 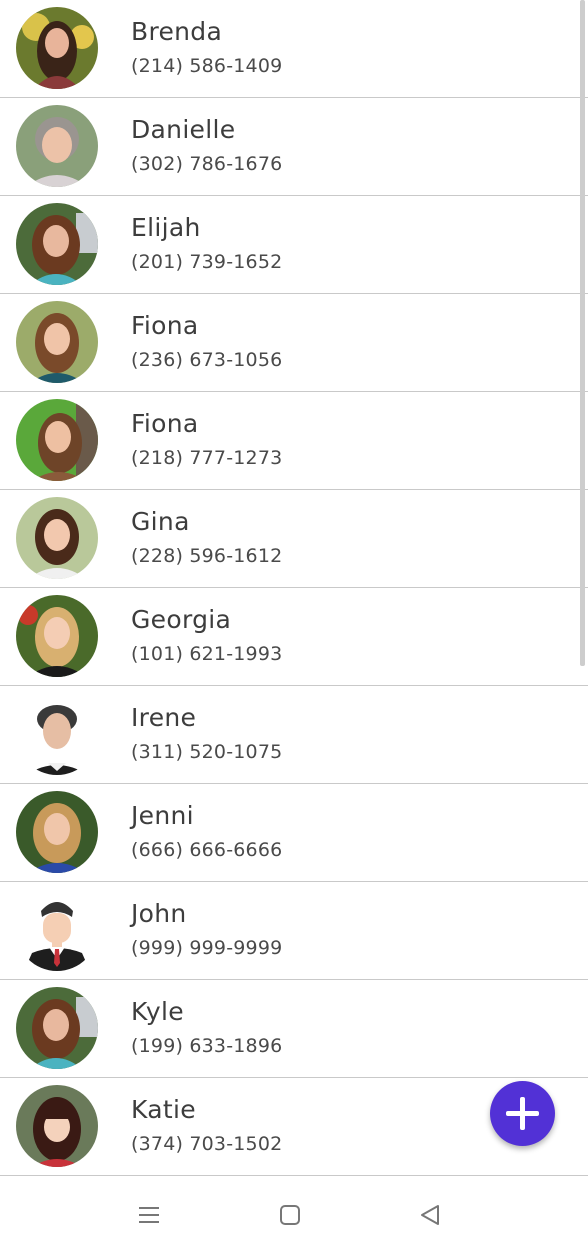 I want to click on contact-phone: (999) 999-9999, so click(x=207, y=948).